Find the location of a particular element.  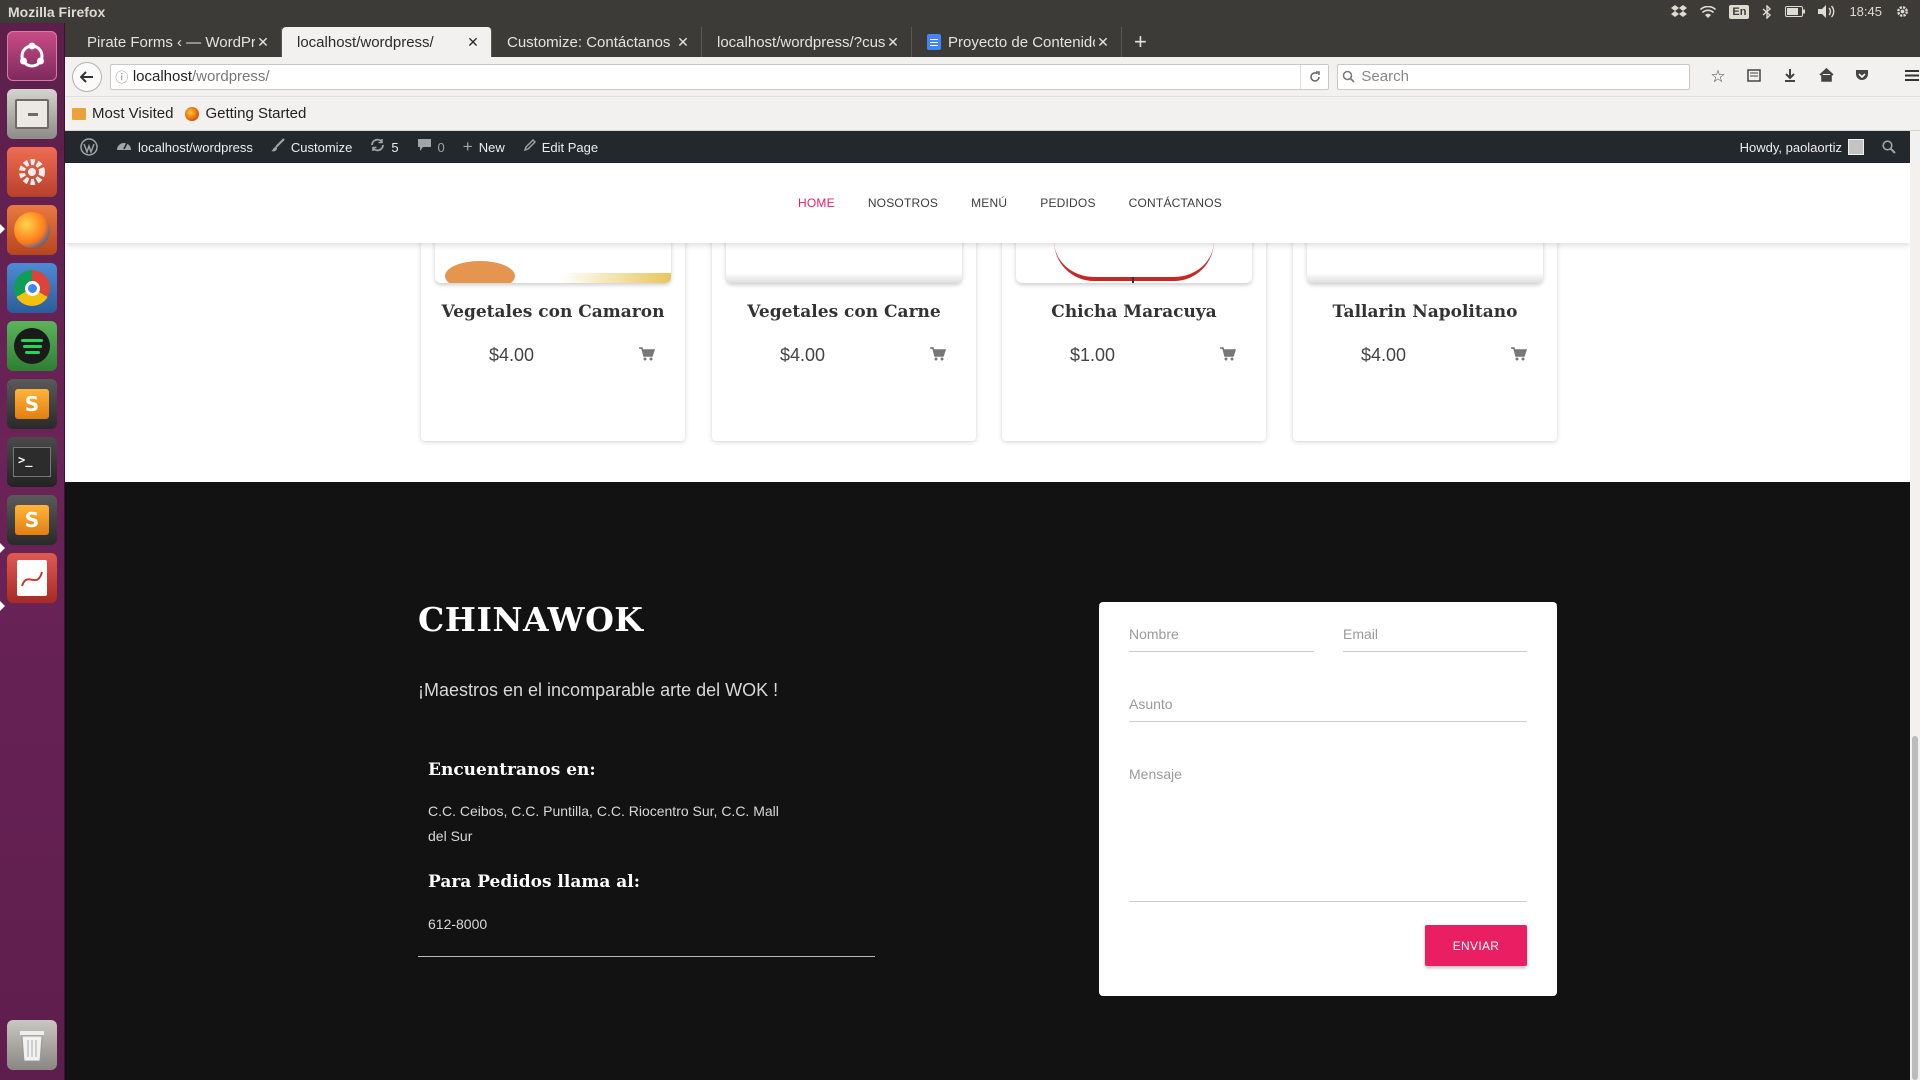

wp-search-button is located at coordinates (1891, 147).